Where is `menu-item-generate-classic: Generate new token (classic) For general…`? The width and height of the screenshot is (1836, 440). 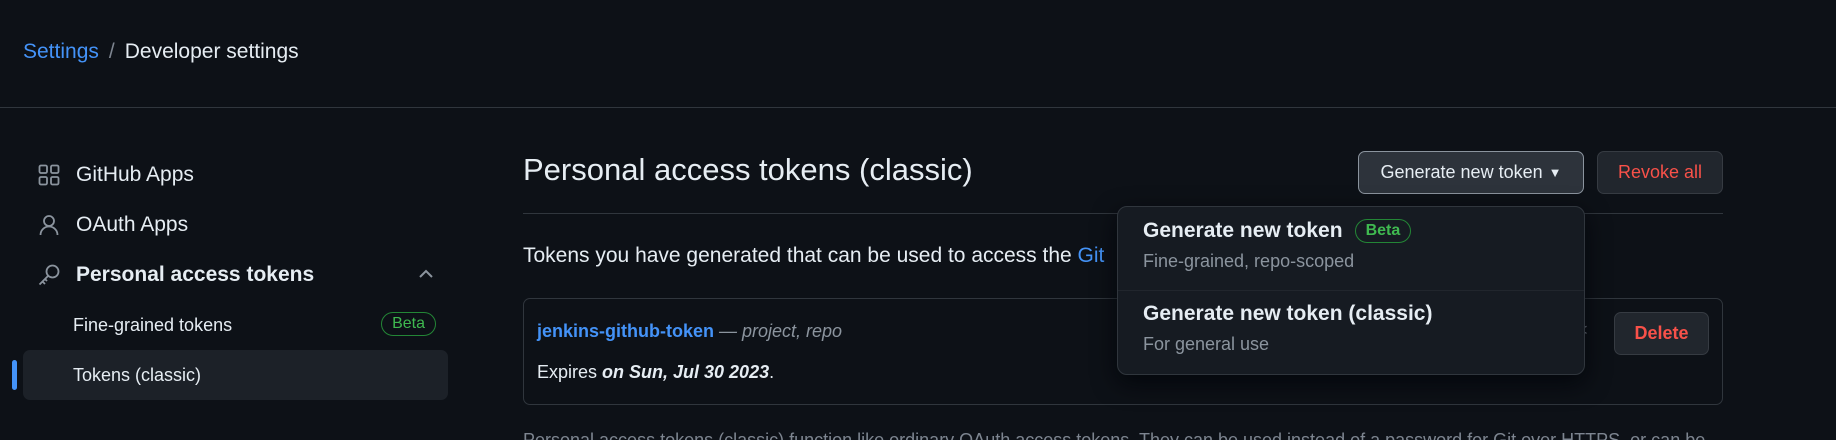 menu-item-generate-classic: Generate new token (classic) For general… is located at coordinates (1351, 338).